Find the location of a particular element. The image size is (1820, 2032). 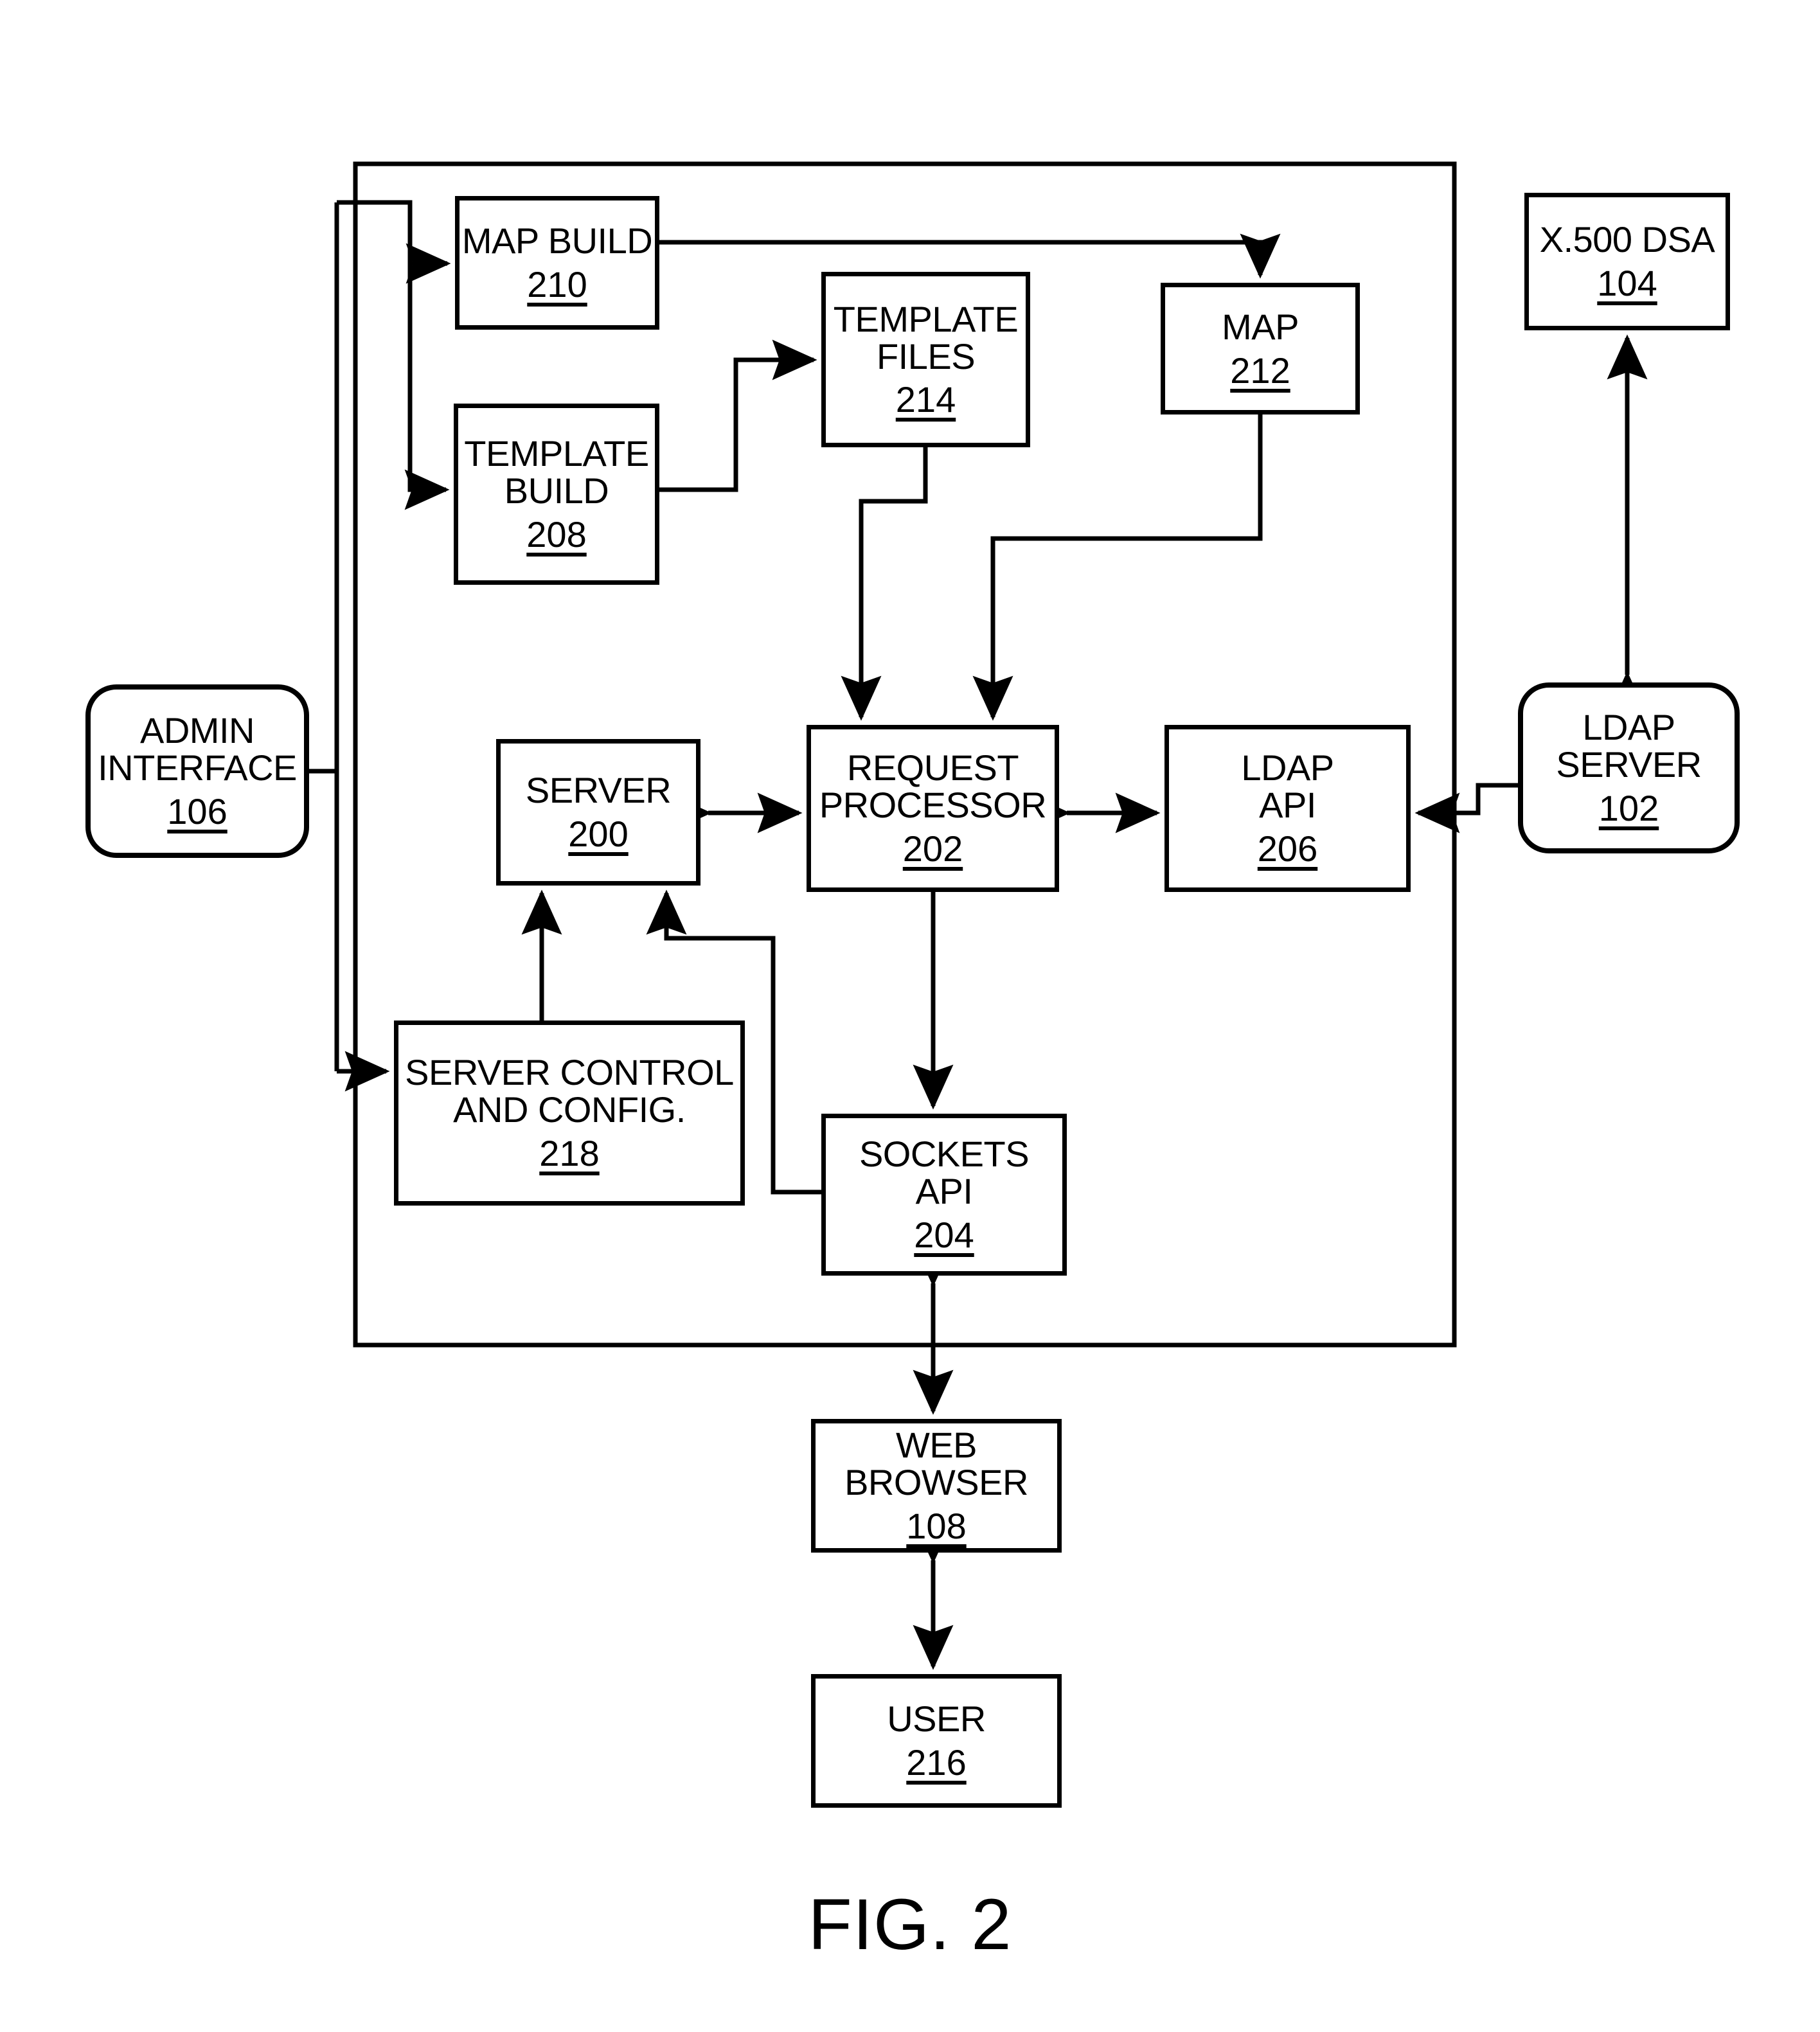

node-label: X.500 DSA is located at coordinates (1627, 239).